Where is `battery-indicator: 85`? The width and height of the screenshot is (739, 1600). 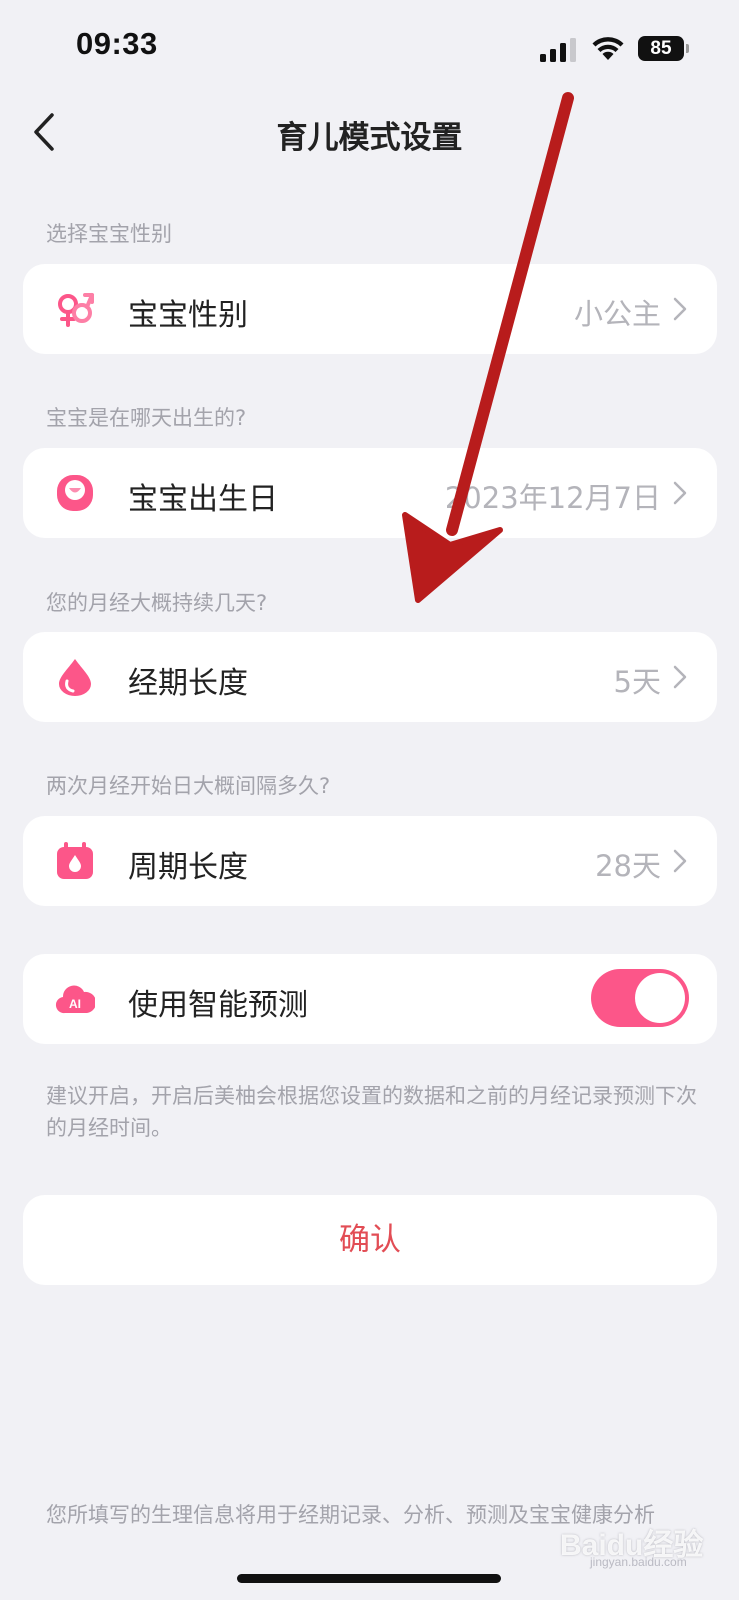
battery-indicator: 85 is located at coordinates (661, 48).